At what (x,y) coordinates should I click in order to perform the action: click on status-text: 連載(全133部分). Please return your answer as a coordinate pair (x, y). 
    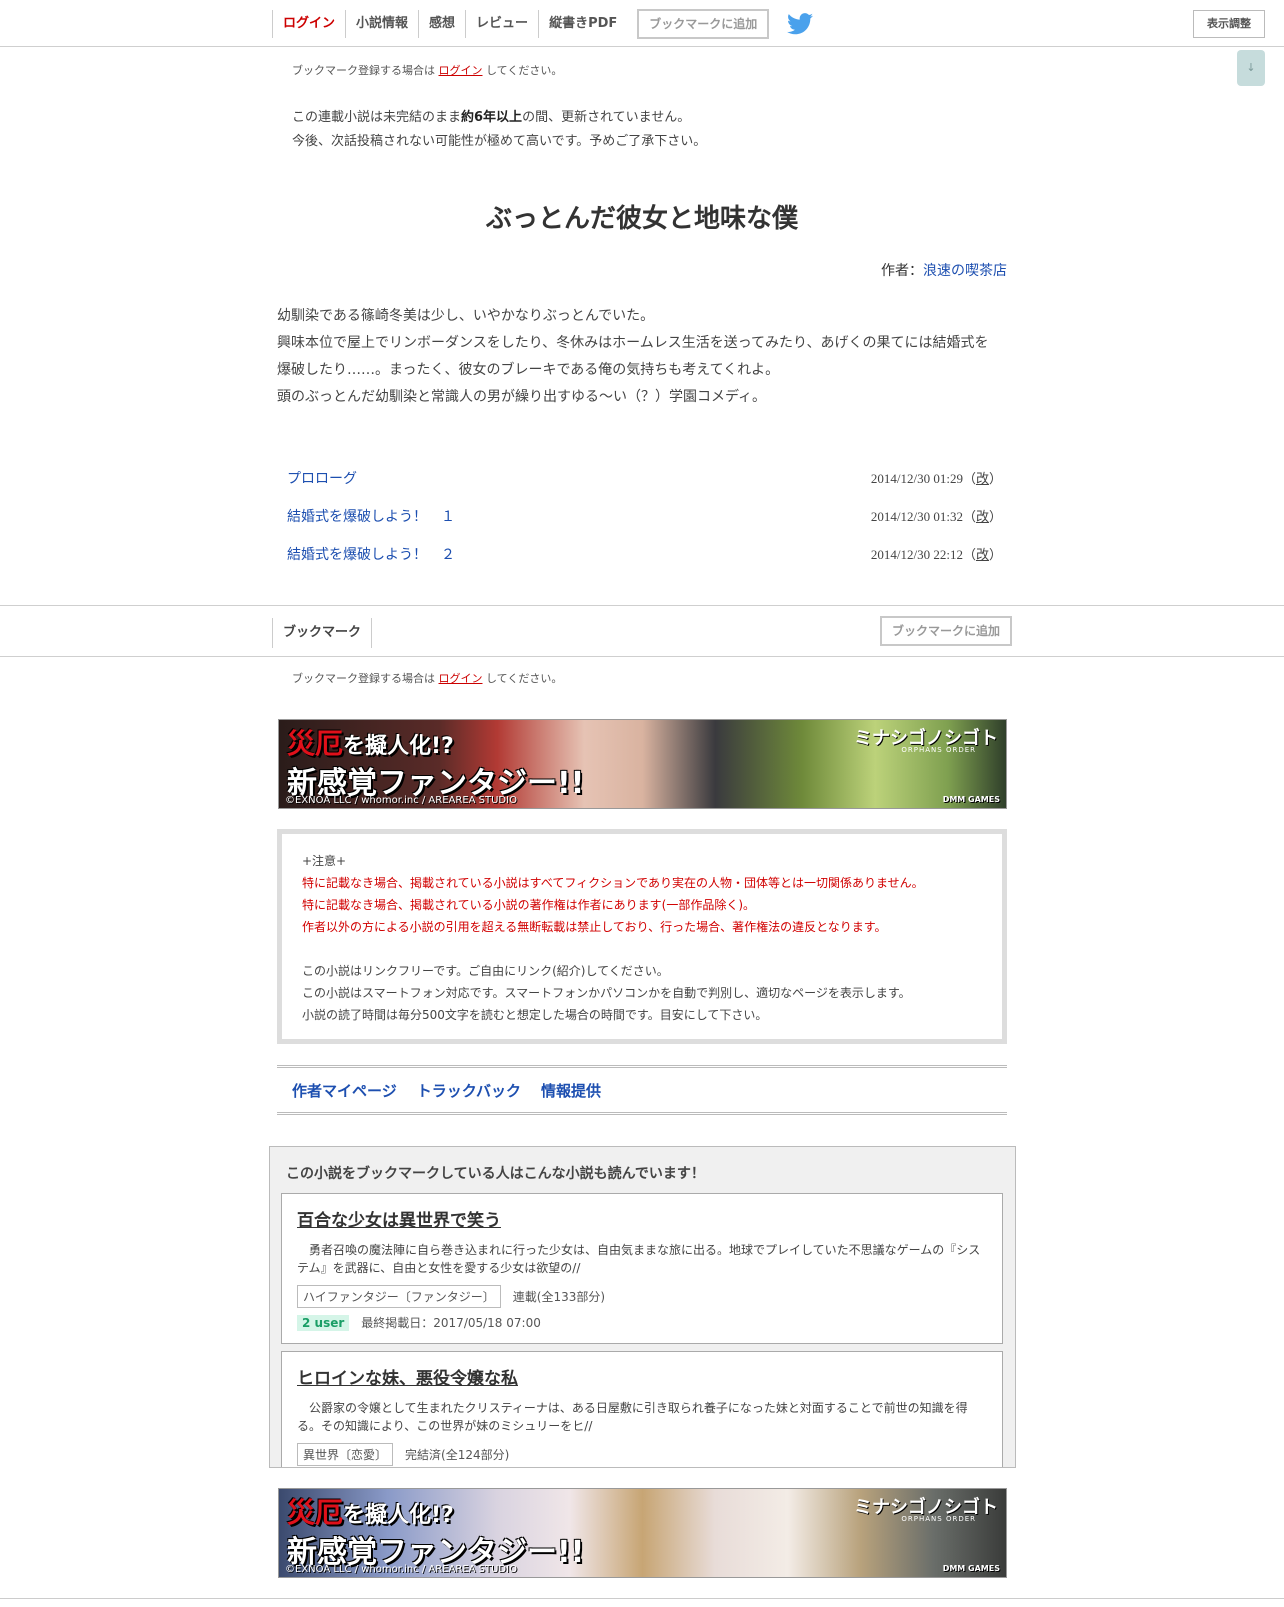
    Looking at the image, I should click on (559, 1297).